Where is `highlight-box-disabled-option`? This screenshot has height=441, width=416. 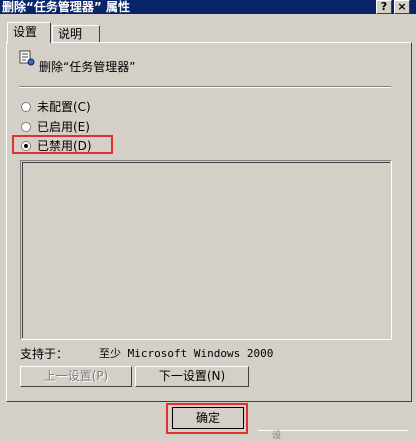 highlight-box-disabled-option is located at coordinates (62, 144).